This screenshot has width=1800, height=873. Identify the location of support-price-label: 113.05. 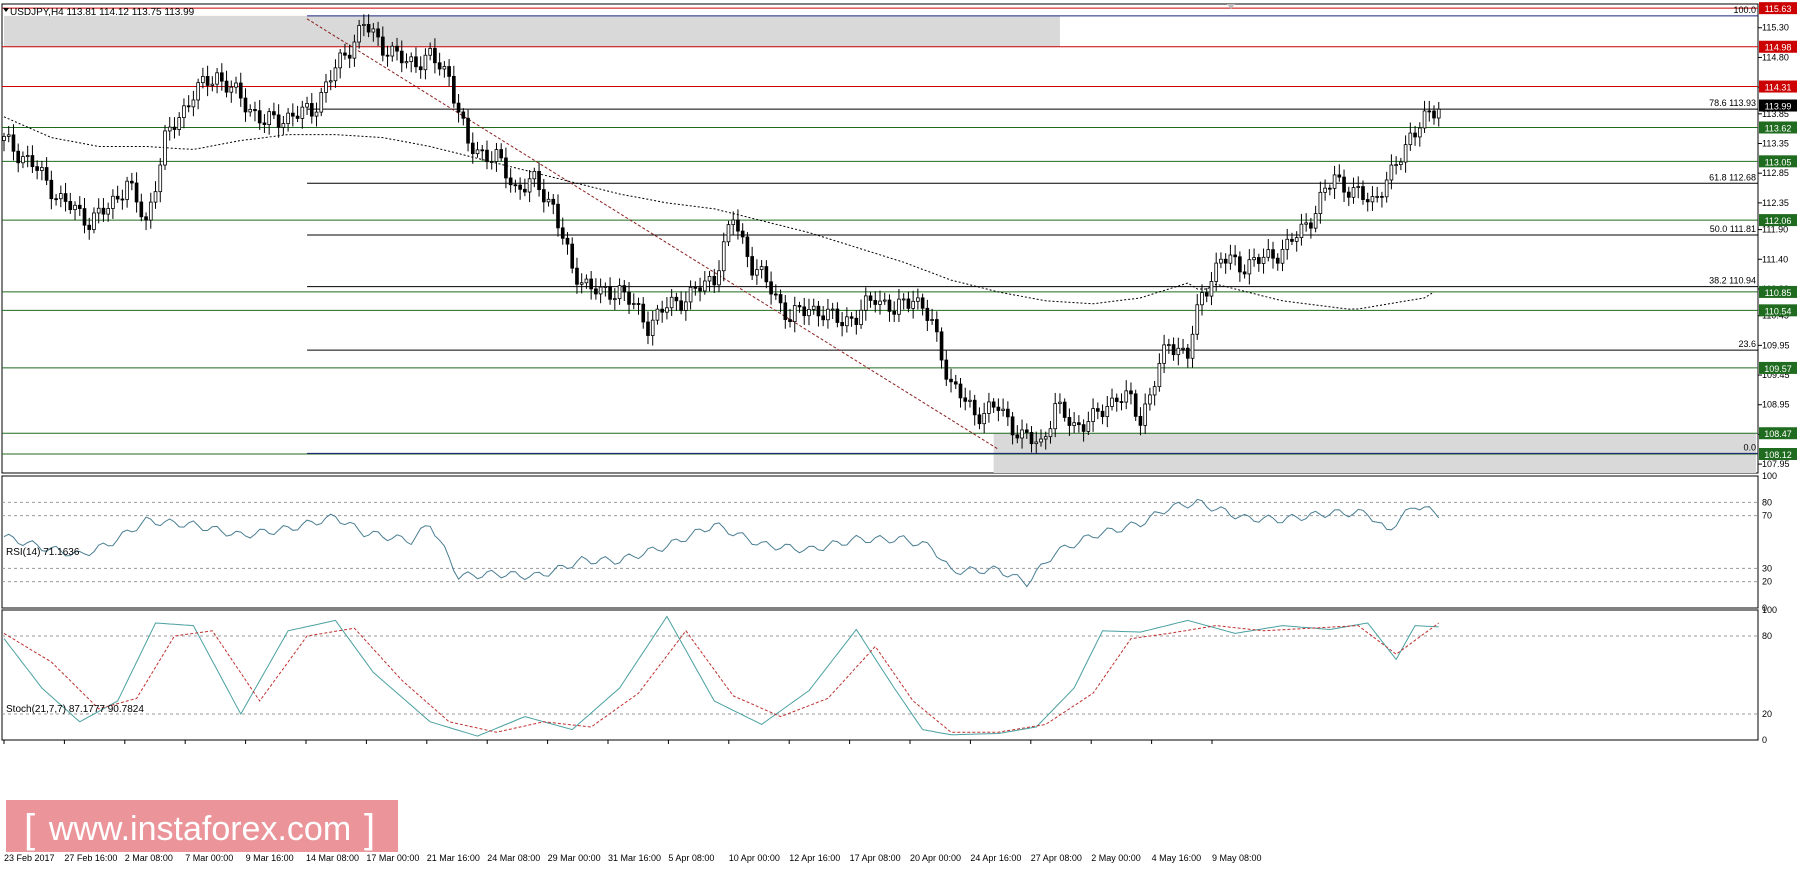
(1778, 162).